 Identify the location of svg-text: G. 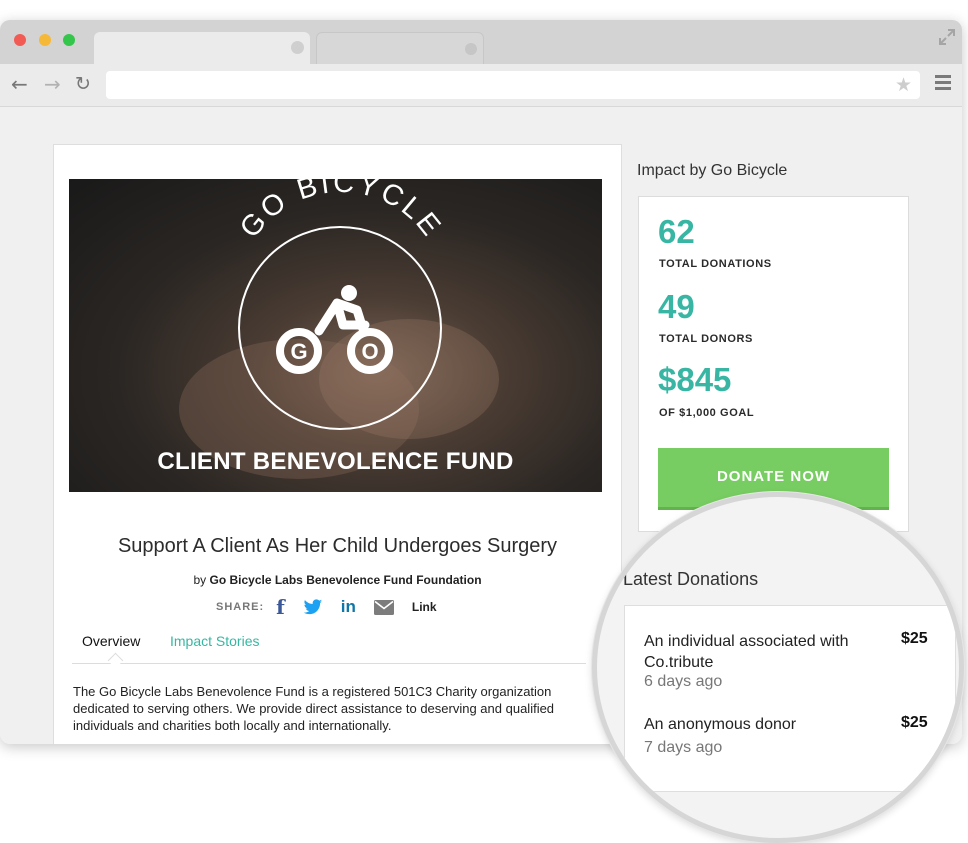
(298, 351).